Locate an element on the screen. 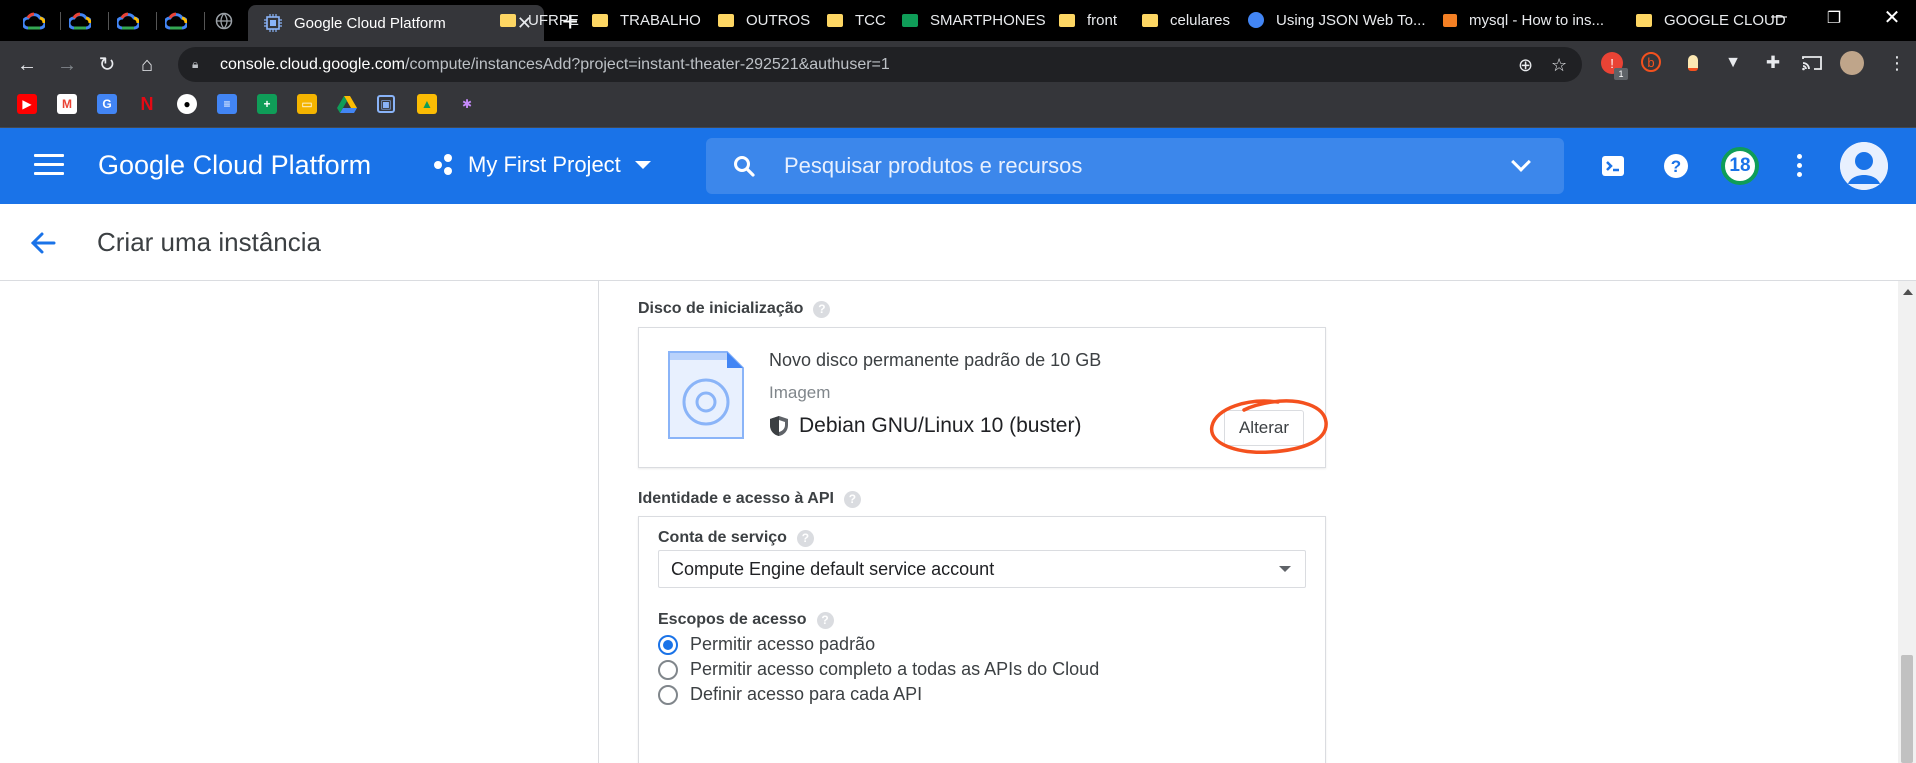  scope-radio-default: Permitir acesso padrão is located at coordinates (766, 644).